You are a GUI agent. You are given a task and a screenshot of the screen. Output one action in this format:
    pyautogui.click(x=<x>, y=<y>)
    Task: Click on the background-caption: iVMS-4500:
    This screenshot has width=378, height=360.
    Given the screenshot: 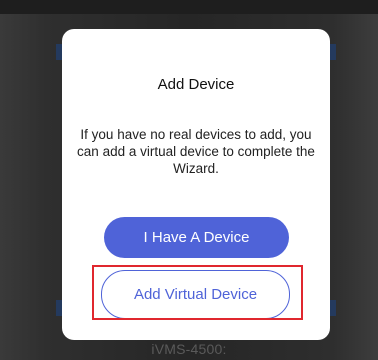 What is the action you would take?
    pyautogui.click(x=189, y=349)
    